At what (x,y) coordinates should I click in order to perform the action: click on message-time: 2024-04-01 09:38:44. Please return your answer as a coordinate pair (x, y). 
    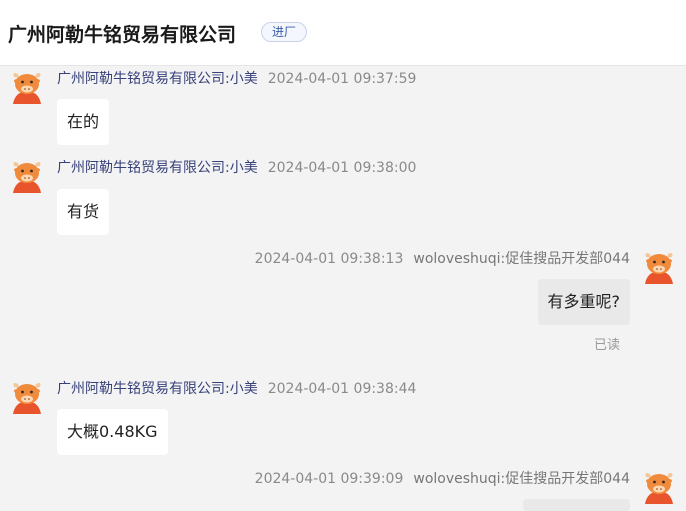
    Looking at the image, I should click on (342, 389).